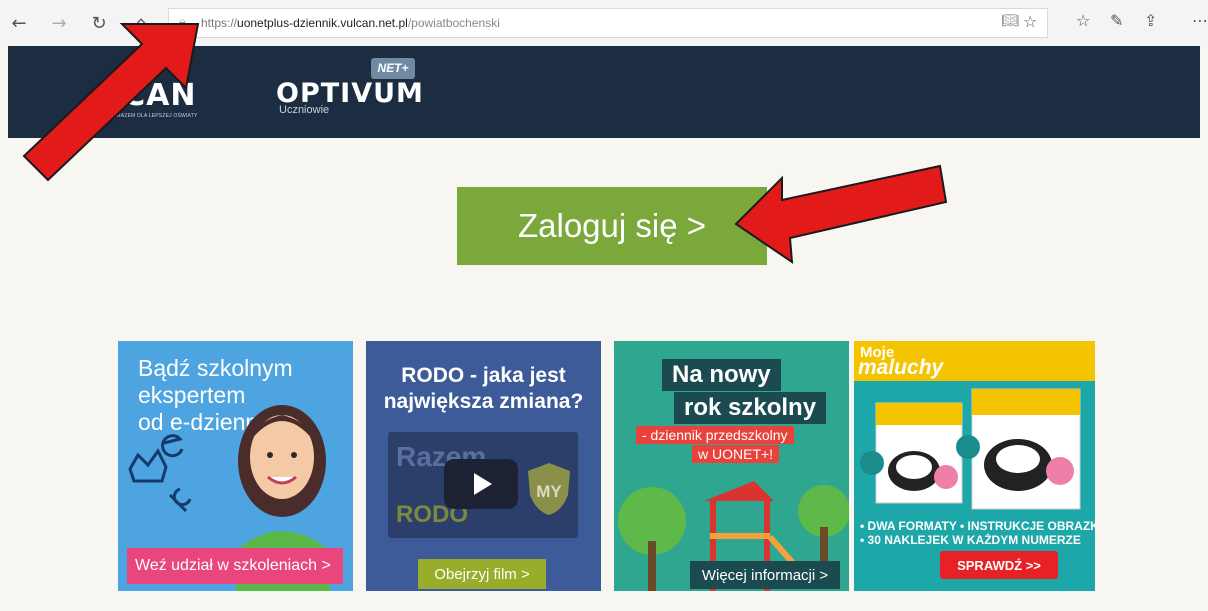 This screenshot has height=611, width=1208. I want to click on arrow-to-address-bar, so click(111, 102).